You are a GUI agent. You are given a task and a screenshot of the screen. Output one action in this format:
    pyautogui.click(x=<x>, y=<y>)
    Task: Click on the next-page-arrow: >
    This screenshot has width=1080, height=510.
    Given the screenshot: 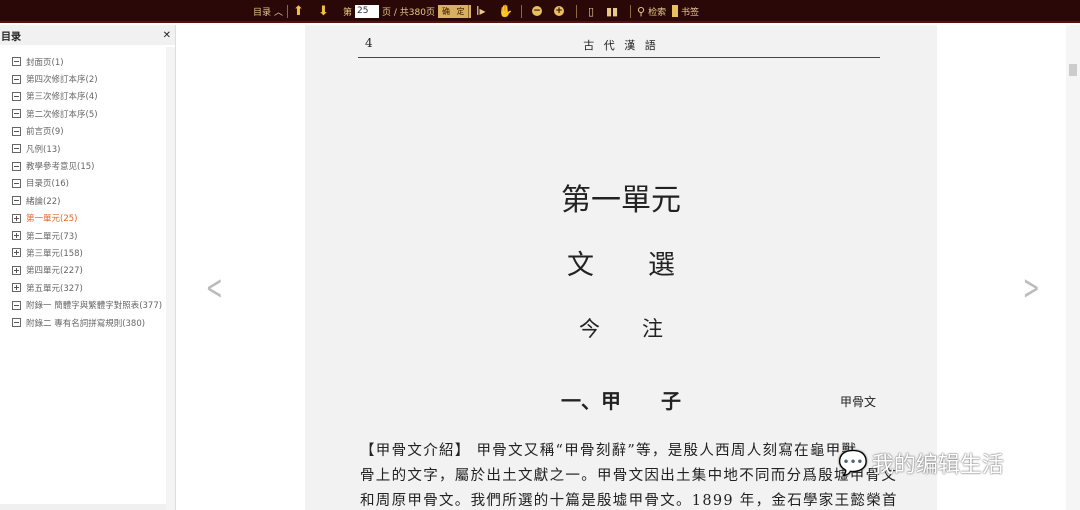 What is the action you would take?
    pyautogui.click(x=1031, y=288)
    